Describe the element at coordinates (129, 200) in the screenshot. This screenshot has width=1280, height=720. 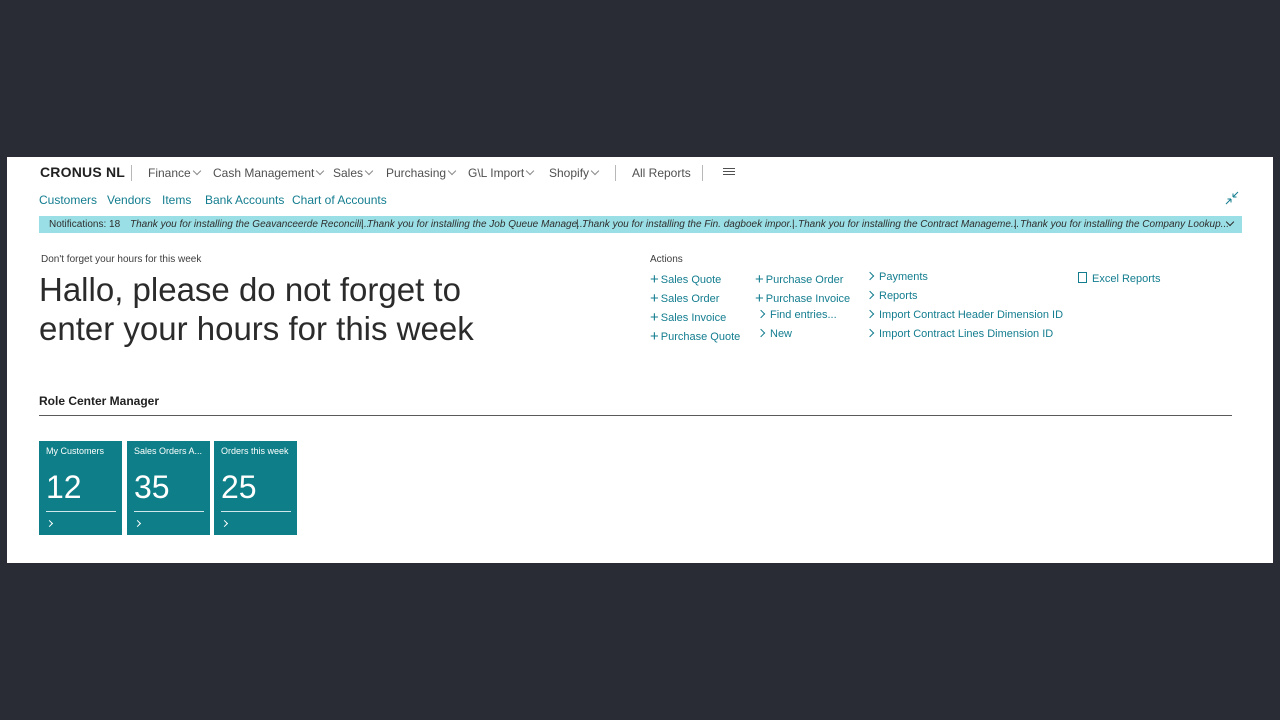
I see `link-vendors: Vendors` at that location.